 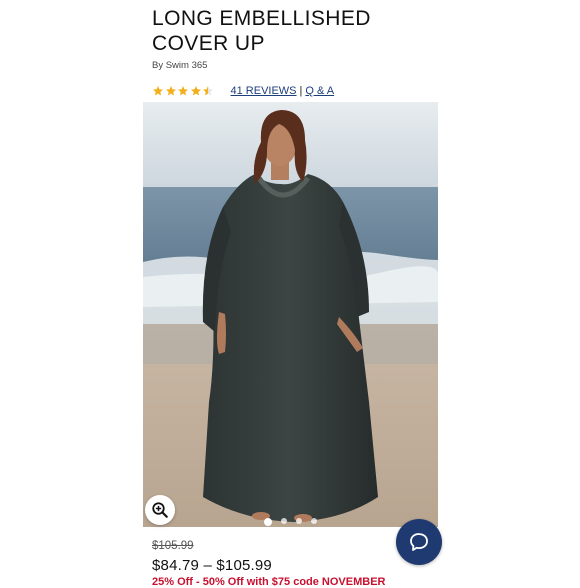 What do you see at coordinates (290, 522) in the screenshot?
I see `carousel-indicators` at bounding box center [290, 522].